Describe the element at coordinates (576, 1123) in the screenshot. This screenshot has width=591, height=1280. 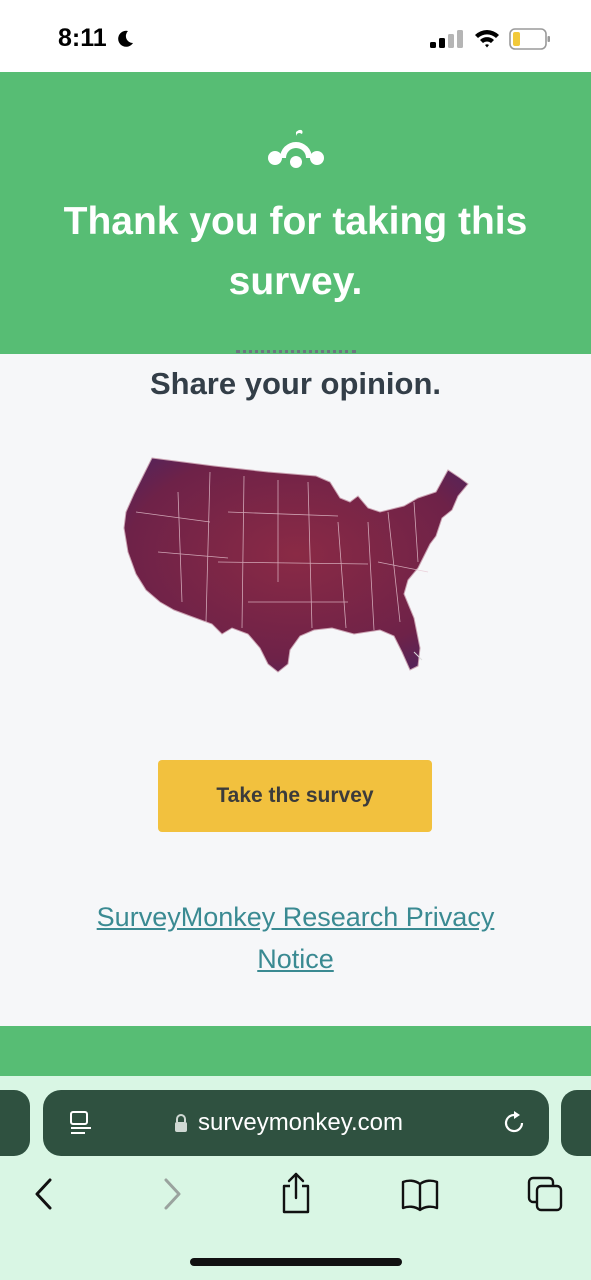
I see `next-tab-preview` at that location.